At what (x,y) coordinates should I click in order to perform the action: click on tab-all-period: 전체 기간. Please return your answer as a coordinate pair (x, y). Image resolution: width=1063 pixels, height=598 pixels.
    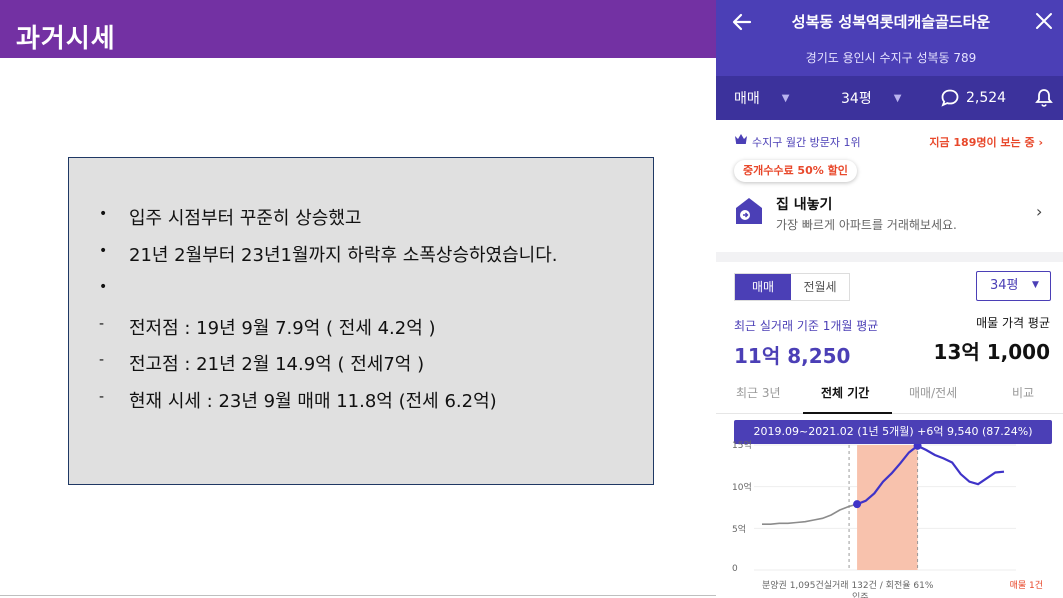
    Looking at the image, I should click on (845, 392).